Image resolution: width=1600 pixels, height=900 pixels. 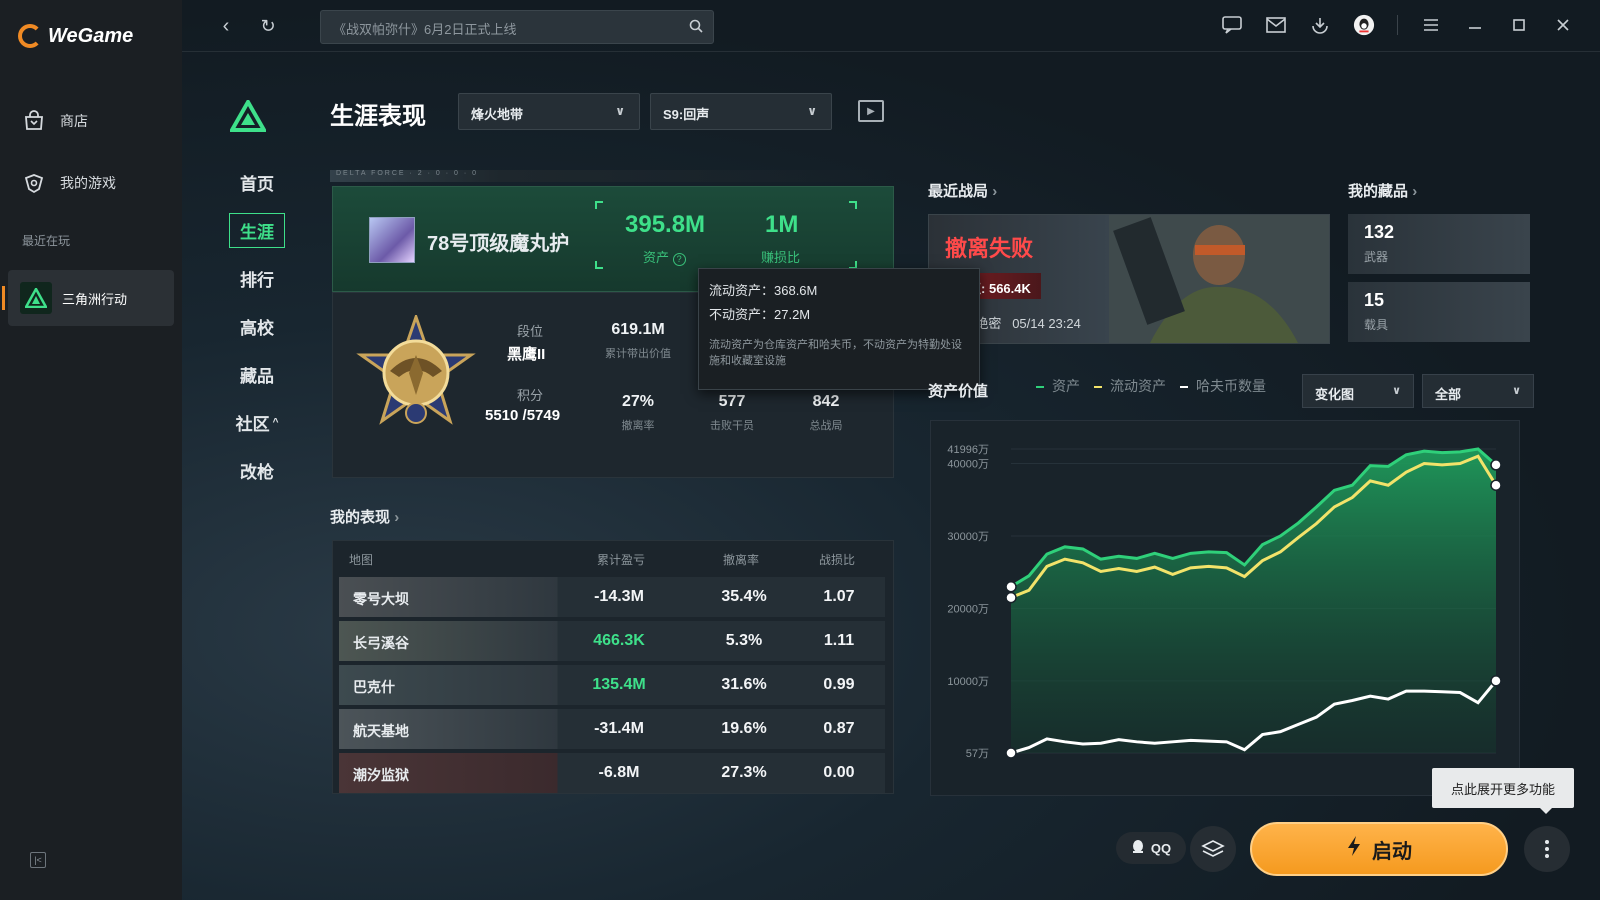 I want to click on question-icon: ?, so click(x=679, y=259).